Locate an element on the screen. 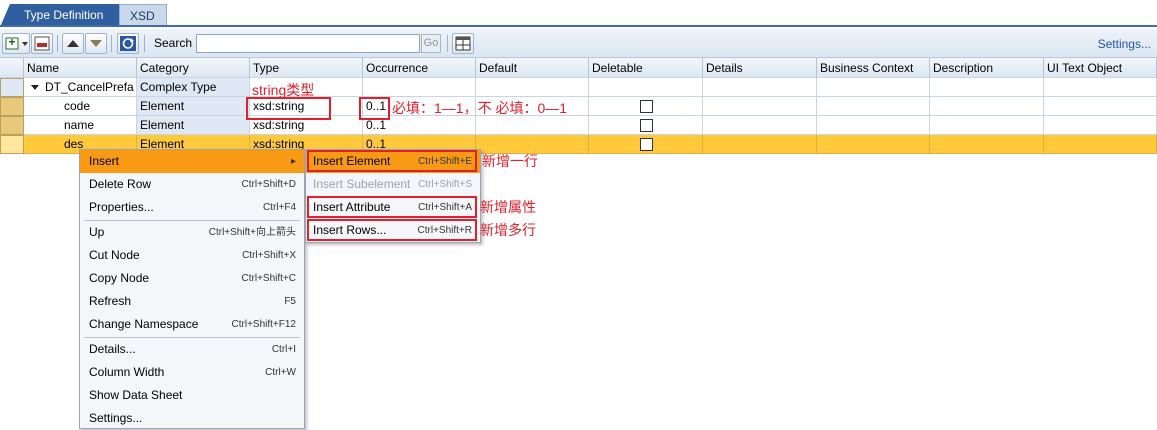 The width and height of the screenshot is (1157, 430). insert-menu-button is located at coordinates (16, 43).